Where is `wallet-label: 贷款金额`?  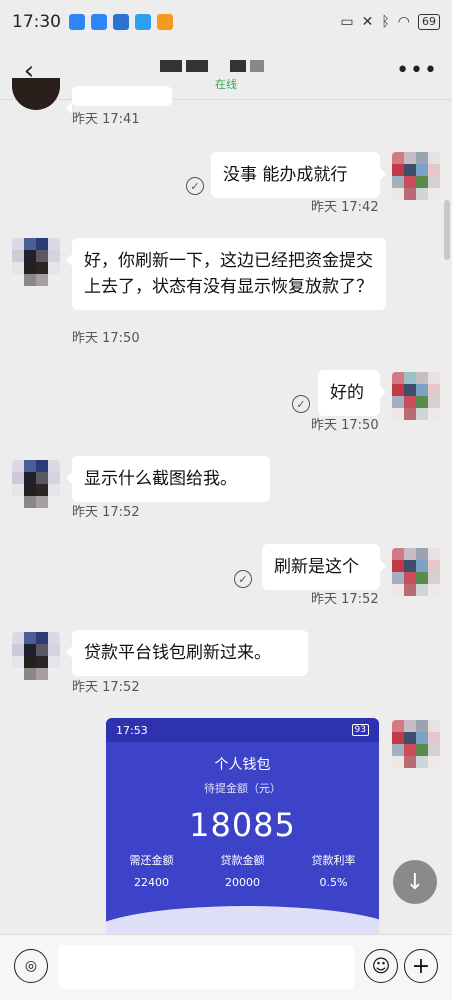
wallet-label: 贷款金额 is located at coordinates (242, 860).